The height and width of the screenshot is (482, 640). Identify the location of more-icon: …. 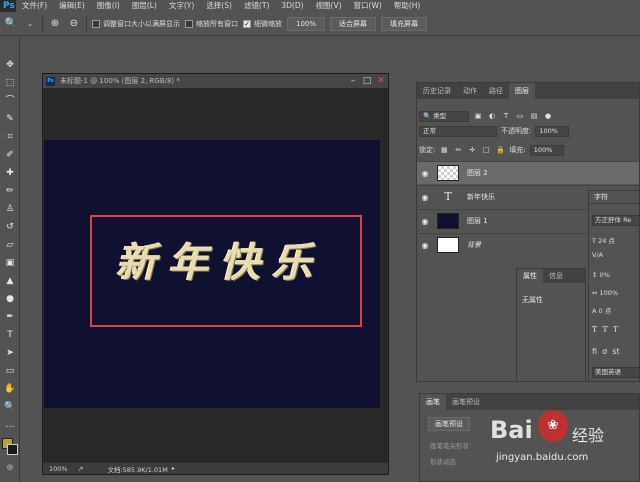
(10, 425).